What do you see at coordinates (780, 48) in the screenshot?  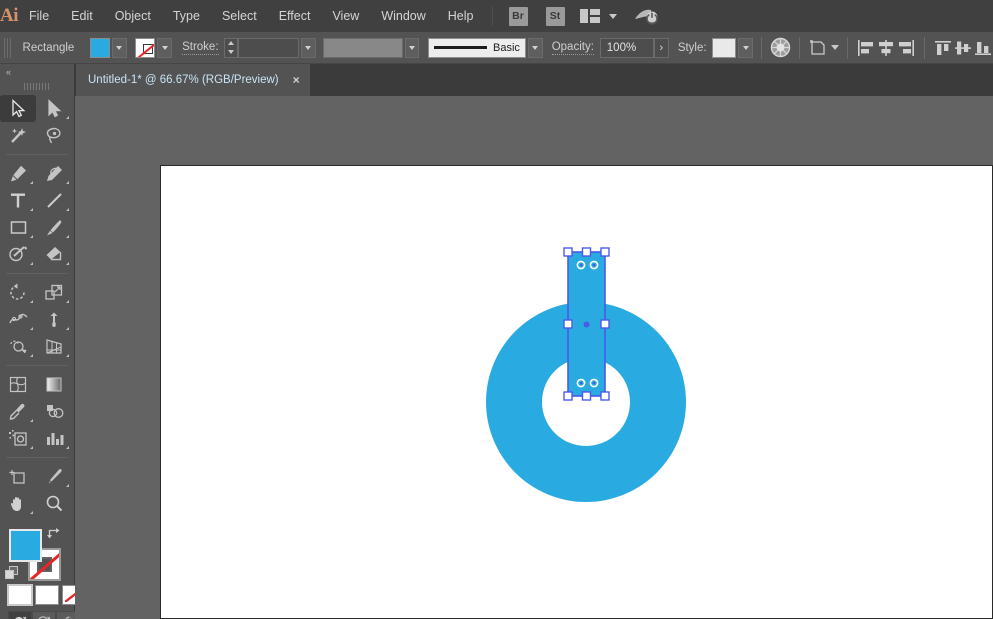 I see `recolor-artwork-icon` at bounding box center [780, 48].